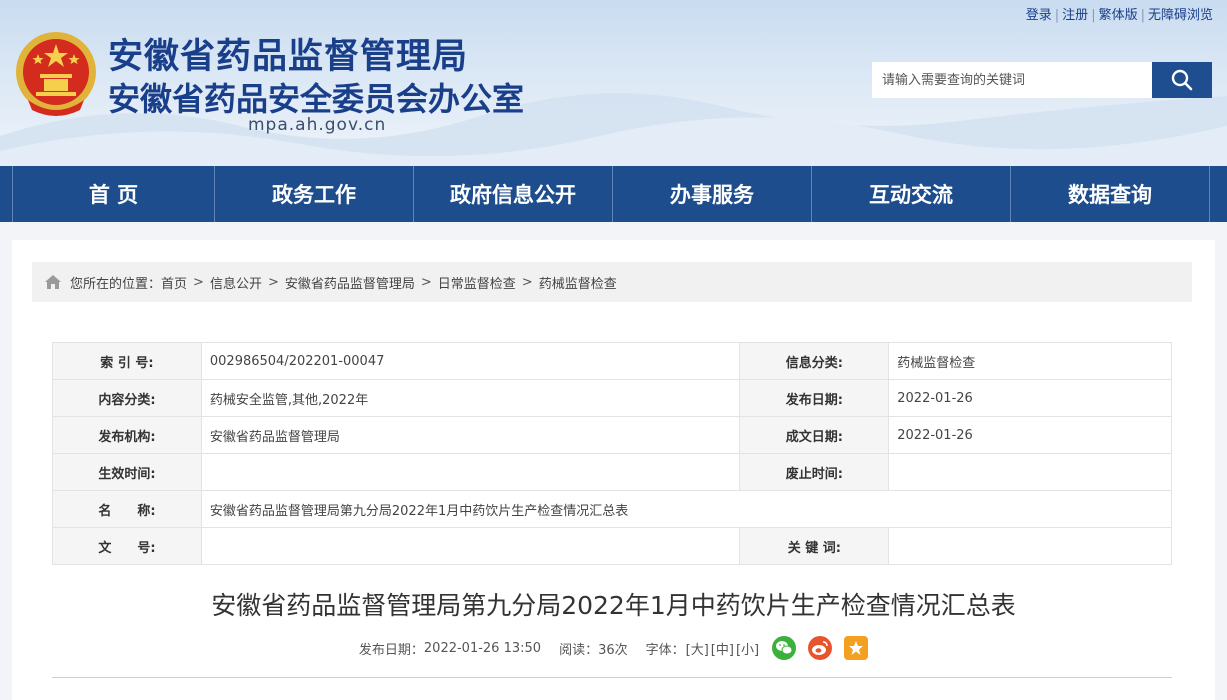 This screenshot has height=700, width=1227. What do you see at coordinates (470, 361) in the screenshot?
I see `index-no-value: 002986504/202201-00047` at bounding box center [470, 361].